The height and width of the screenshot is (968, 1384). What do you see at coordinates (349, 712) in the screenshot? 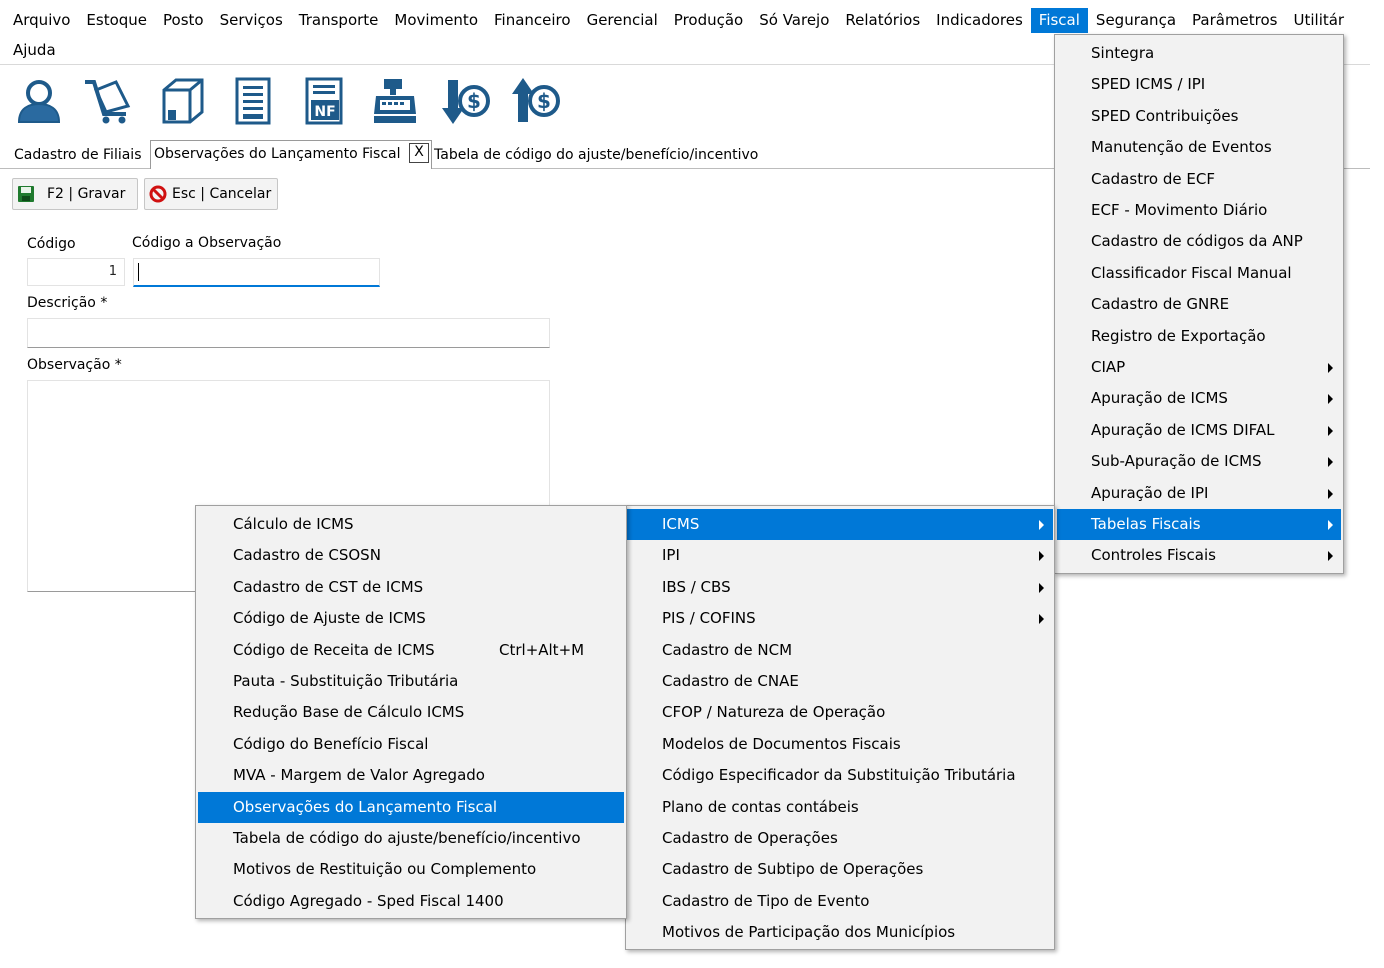
I see `menu-item-label: Redução Base de Cálculo ICMS` at bounding box center [349, 712].